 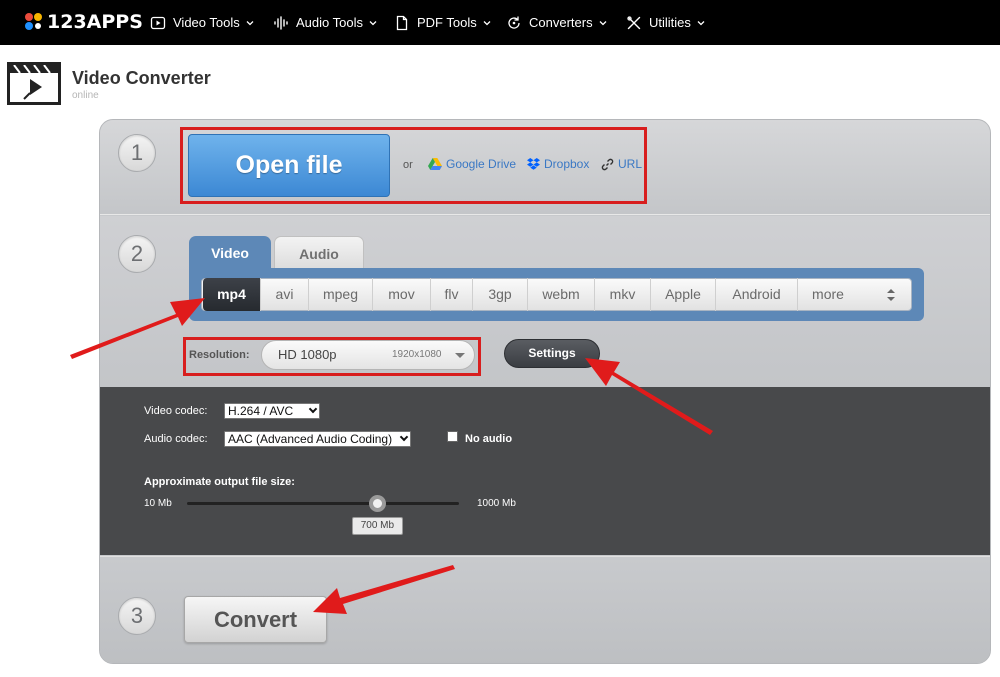 What do you see at coordinates (402, 22) in the screenshot?
I see `document-icon` at bounding box center [402, 22].